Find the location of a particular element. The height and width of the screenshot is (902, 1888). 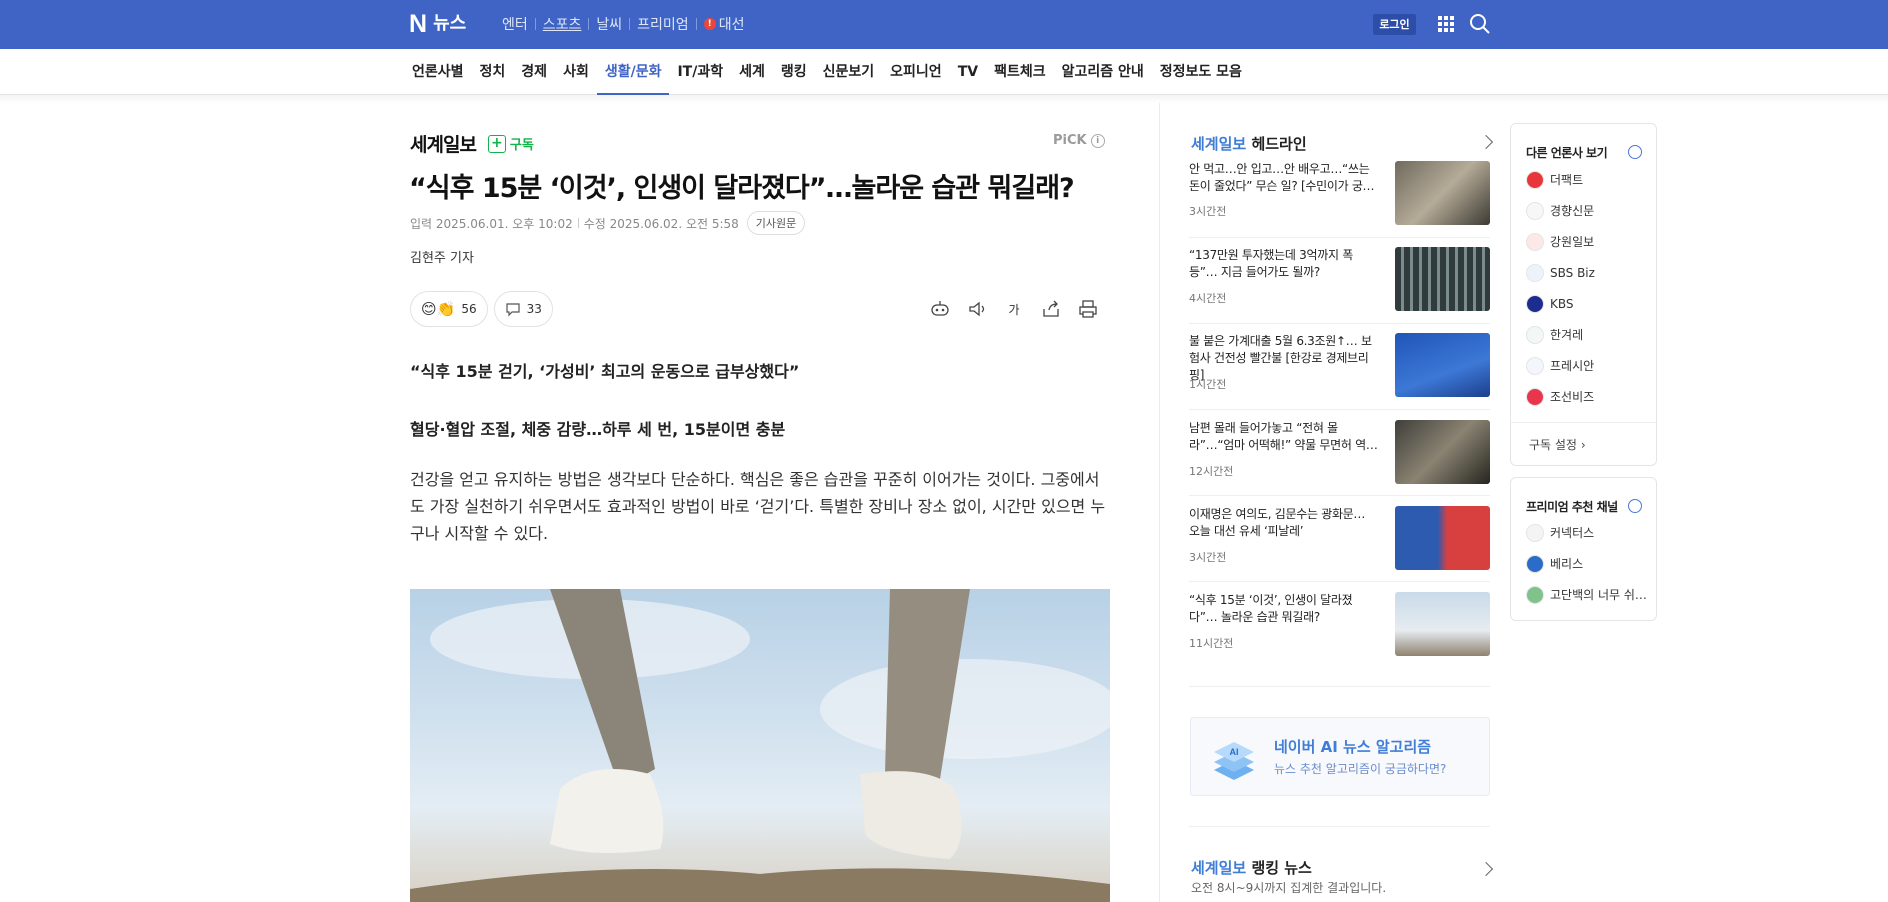

service-links: 엔터 스포츠 날씨 프리미엄 ! 대선 is located at coordinates (623, 24).